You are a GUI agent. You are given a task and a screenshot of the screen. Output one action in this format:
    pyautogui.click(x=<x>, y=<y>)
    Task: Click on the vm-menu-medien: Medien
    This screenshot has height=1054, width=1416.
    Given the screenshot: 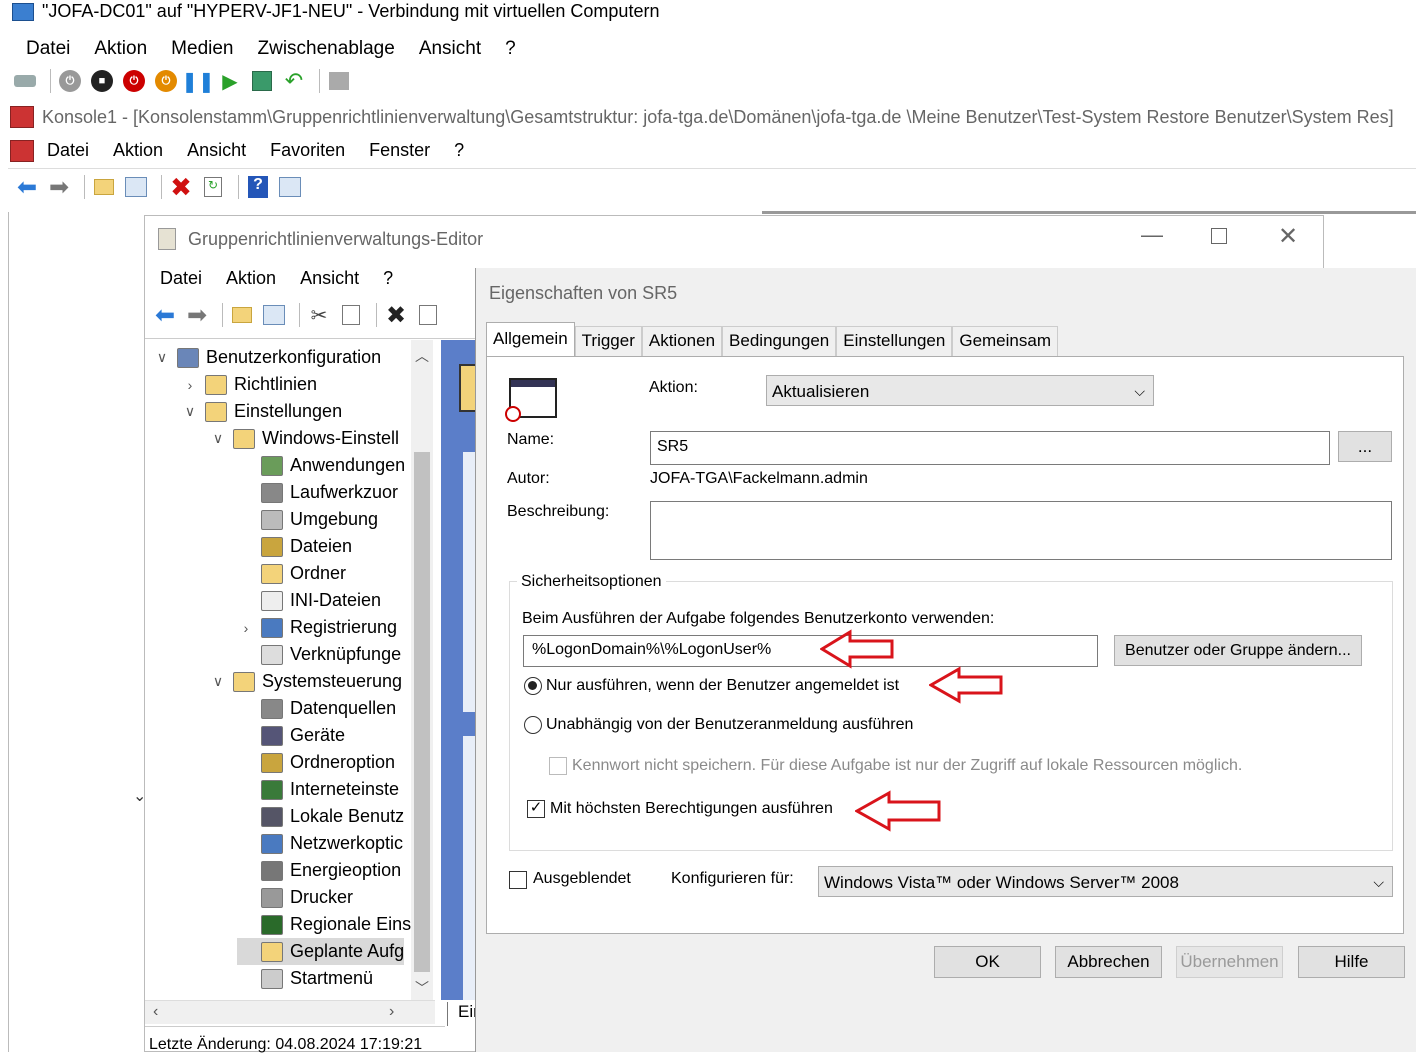 What is the action you would take?
    pyautogui.click(x=202, y=49)
    